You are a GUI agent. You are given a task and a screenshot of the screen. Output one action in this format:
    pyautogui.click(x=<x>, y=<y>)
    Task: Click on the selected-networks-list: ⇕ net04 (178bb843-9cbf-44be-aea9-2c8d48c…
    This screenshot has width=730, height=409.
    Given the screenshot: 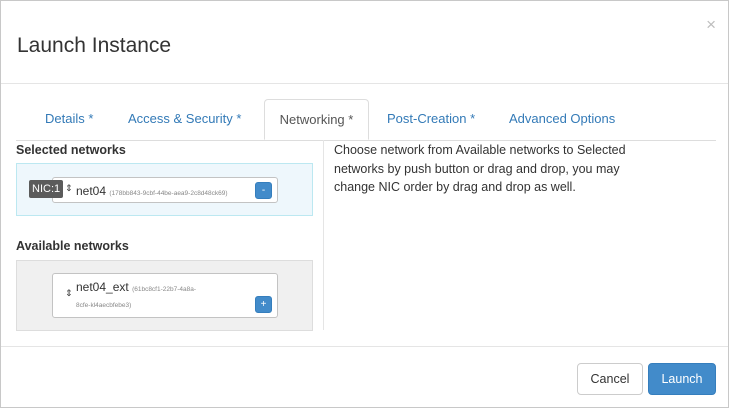 What is the action you would take?
    pyautogui.click(x=164, y=189)
    